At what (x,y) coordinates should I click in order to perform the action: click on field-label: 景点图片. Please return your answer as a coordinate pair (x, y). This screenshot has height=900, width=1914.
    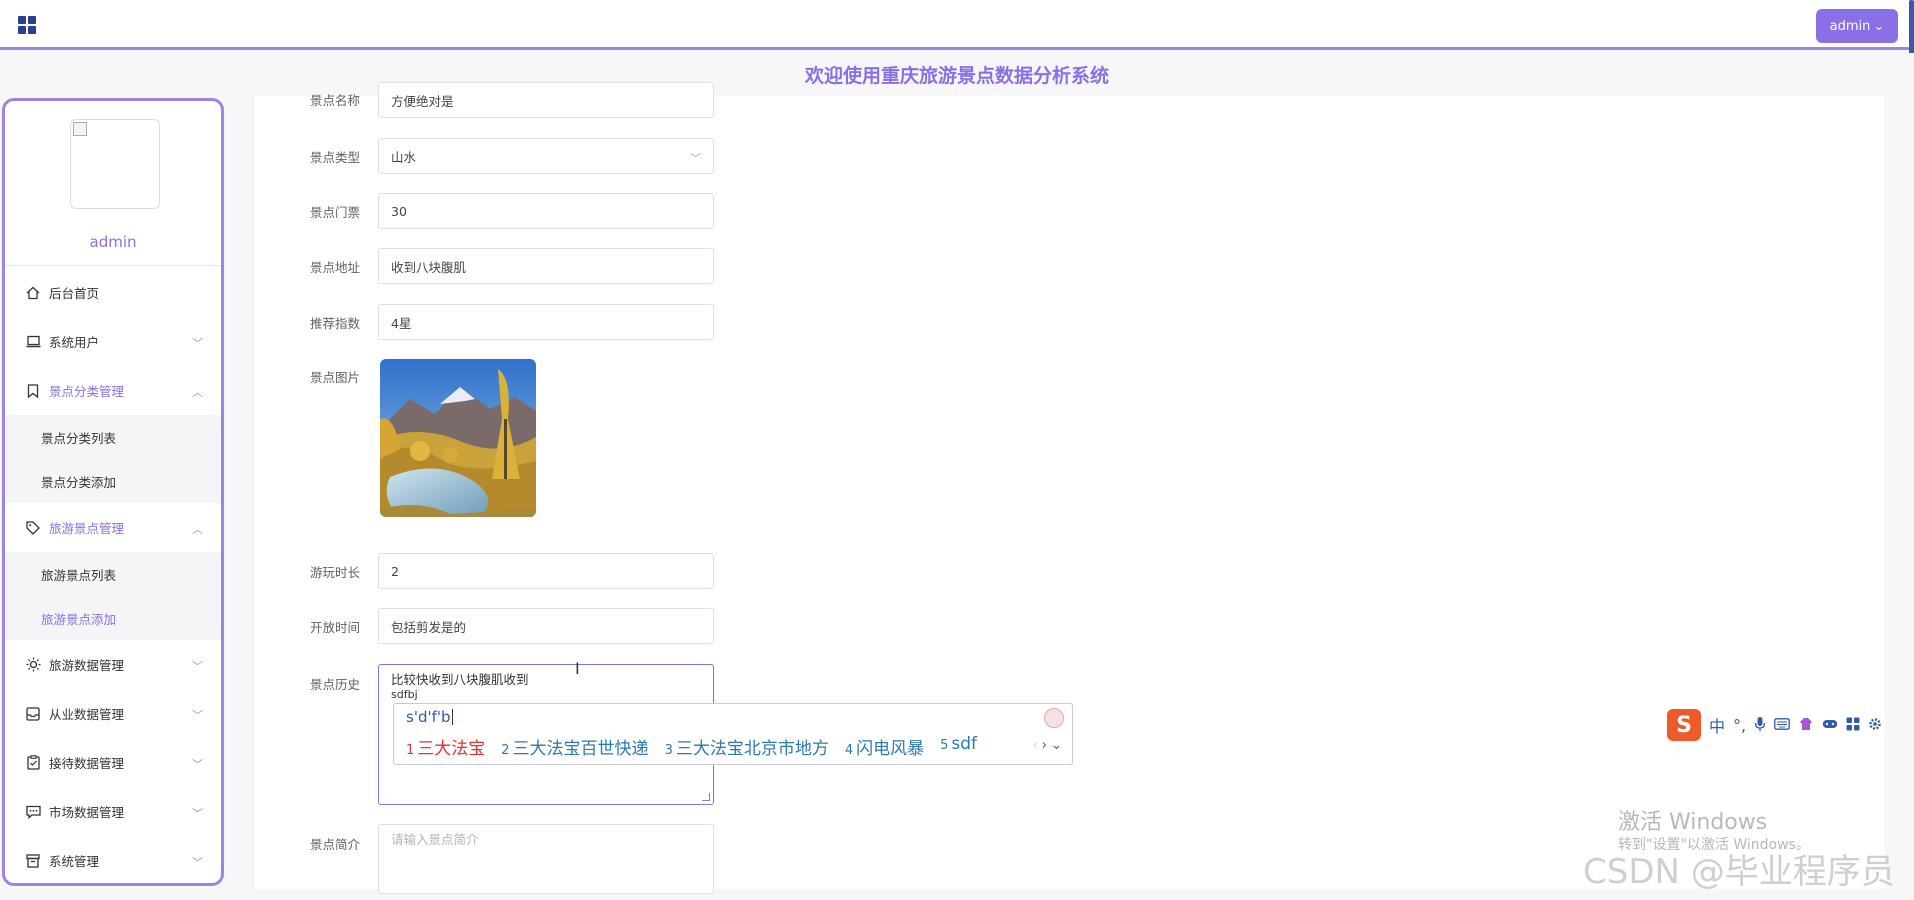
    Looking at the image, I should click on (334, 377).